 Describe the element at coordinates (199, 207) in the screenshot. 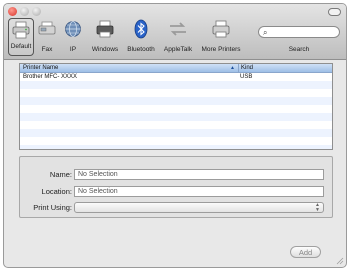

I see `print-using-select: ▲ ▼` at that location.